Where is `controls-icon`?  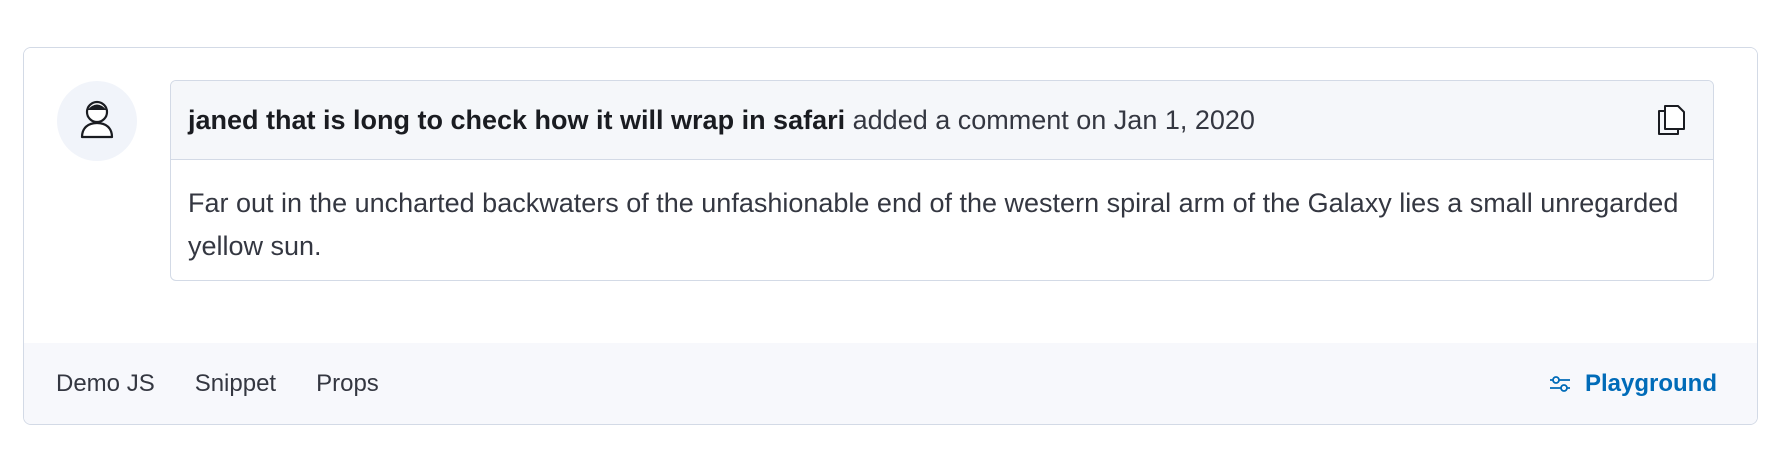 controls-icon is located at coordinates (1560, 384).